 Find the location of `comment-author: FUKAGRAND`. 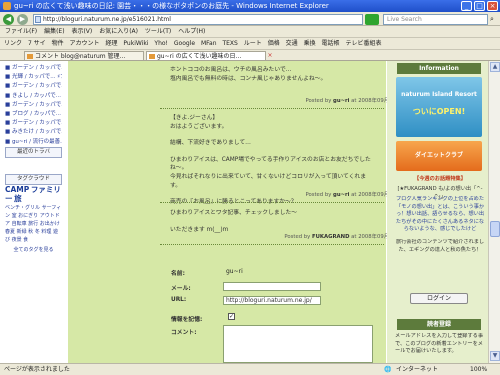

comment-author: FUKAGRAND is located at coordinates (330, 237).